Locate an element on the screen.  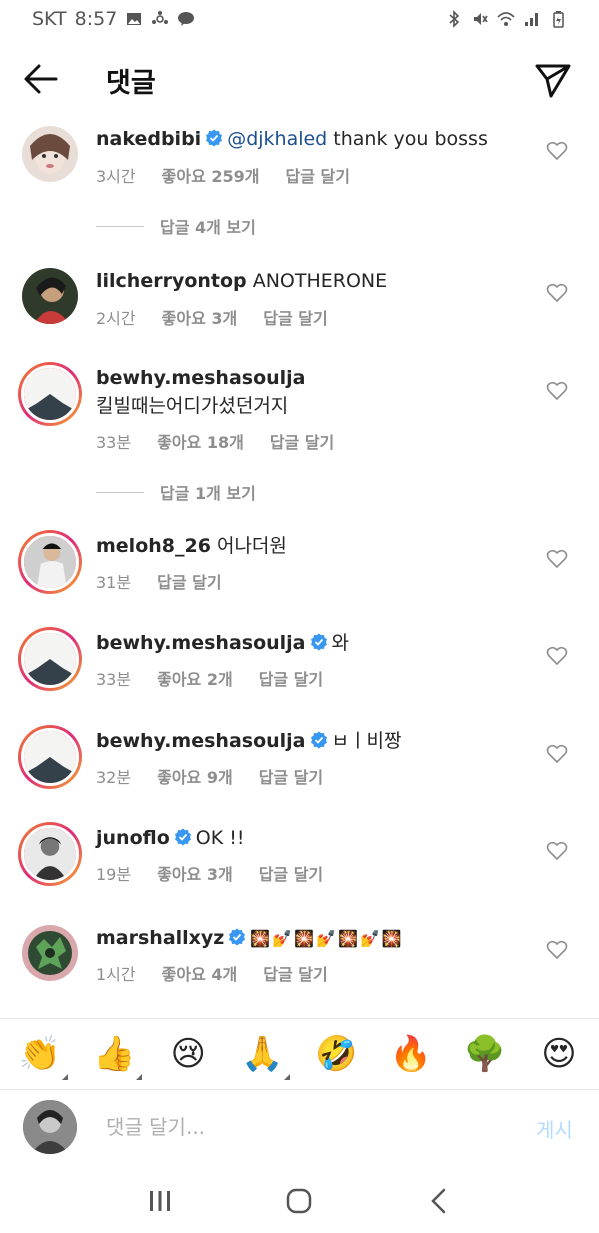
status-bar: SKT 8:57 is located at coordinates (299, 19).